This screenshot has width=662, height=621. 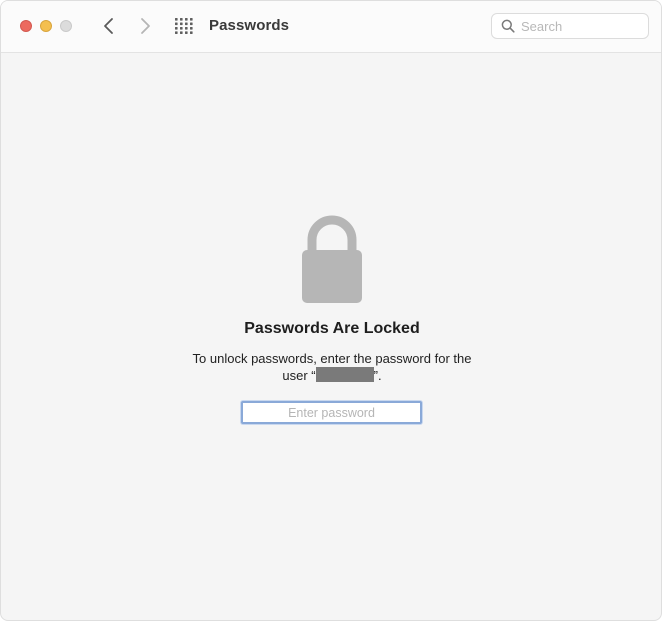 I want to click on chevron-right-icon, so click(x=145, y=26).